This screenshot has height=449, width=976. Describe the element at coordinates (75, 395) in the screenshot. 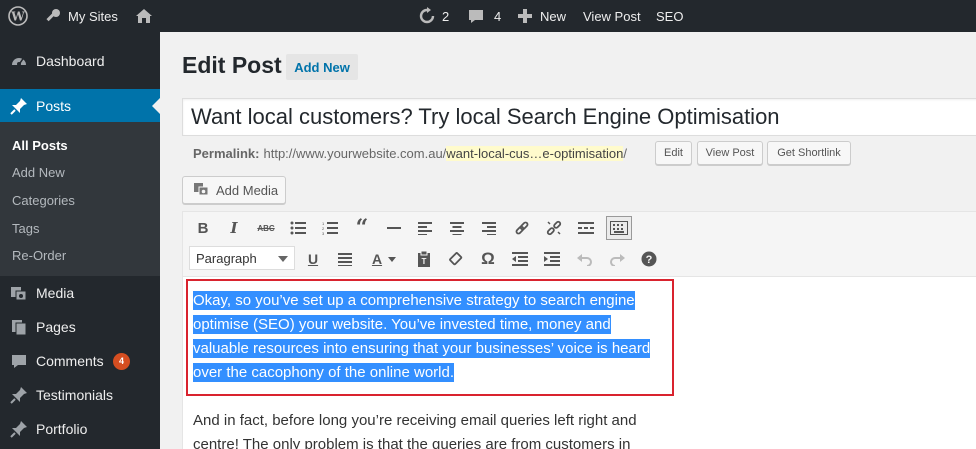

I see `sidebar-item-label: Testimonials` at that location.